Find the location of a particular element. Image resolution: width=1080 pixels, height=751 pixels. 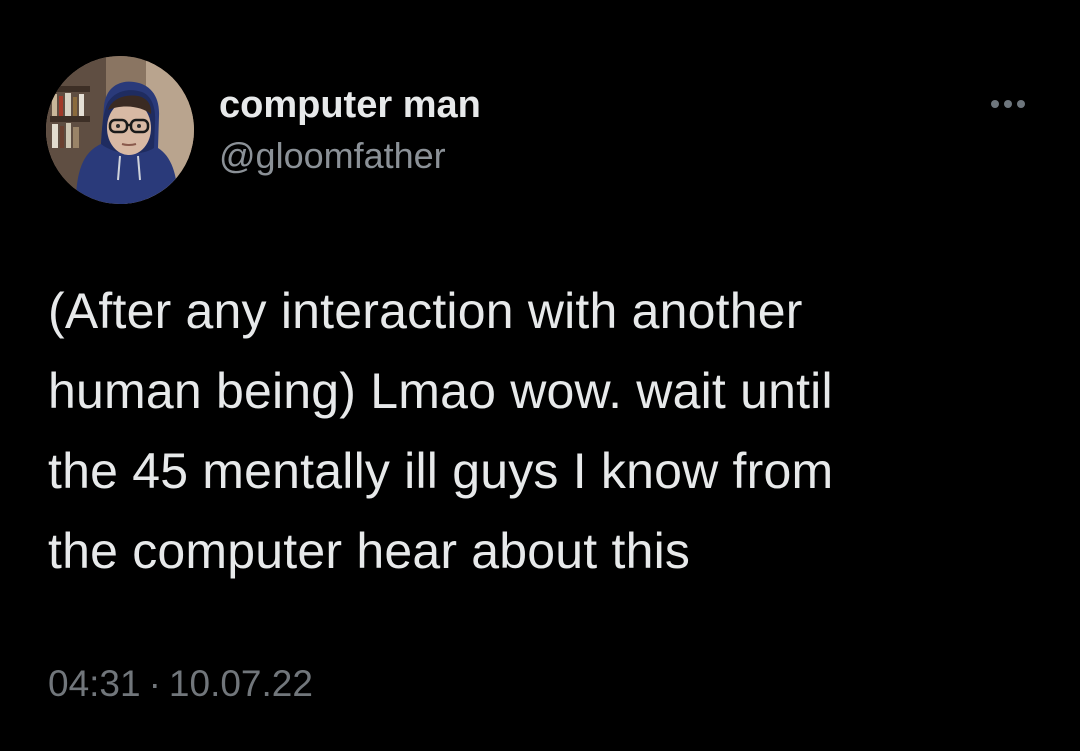

author-handle: @gloomfather is located at coordinates (332, 156).